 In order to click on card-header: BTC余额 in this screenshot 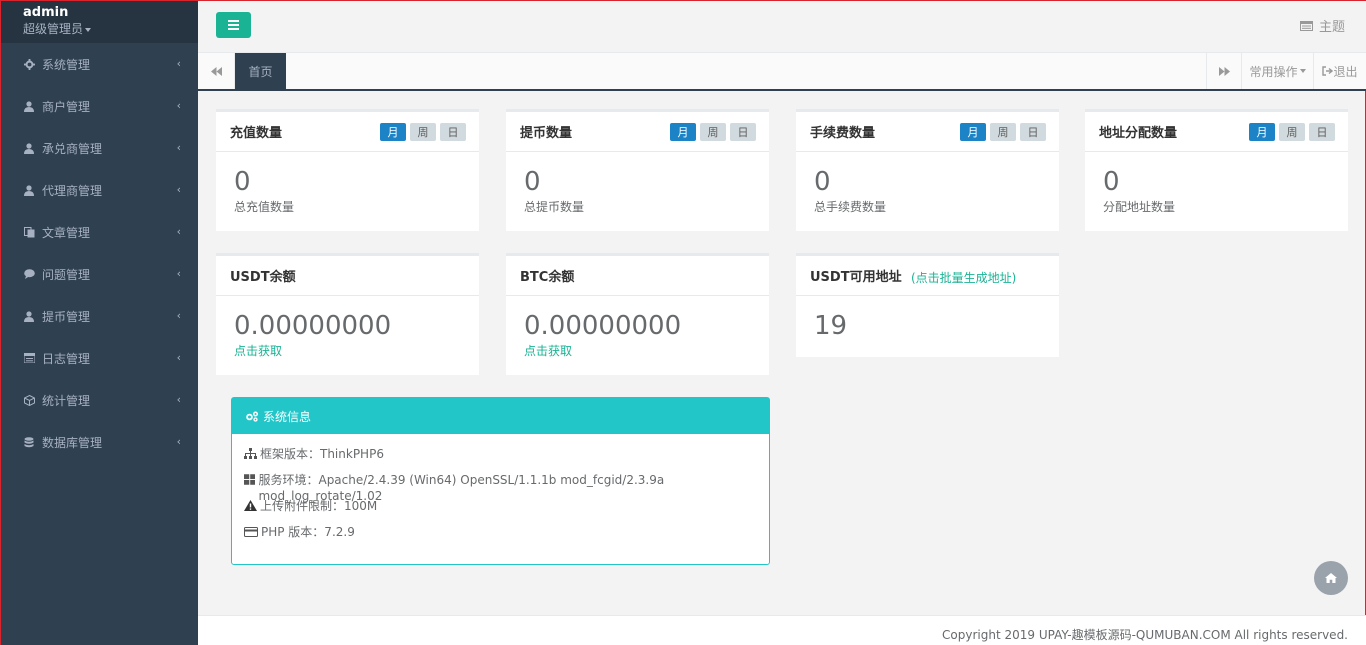, I will do `click(637, 276)`.